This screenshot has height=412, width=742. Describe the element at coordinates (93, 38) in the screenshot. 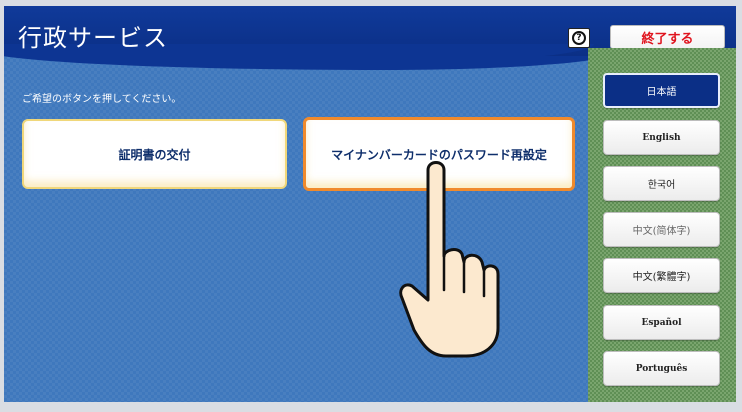

I see `page-title: 行政サービス` at that location.